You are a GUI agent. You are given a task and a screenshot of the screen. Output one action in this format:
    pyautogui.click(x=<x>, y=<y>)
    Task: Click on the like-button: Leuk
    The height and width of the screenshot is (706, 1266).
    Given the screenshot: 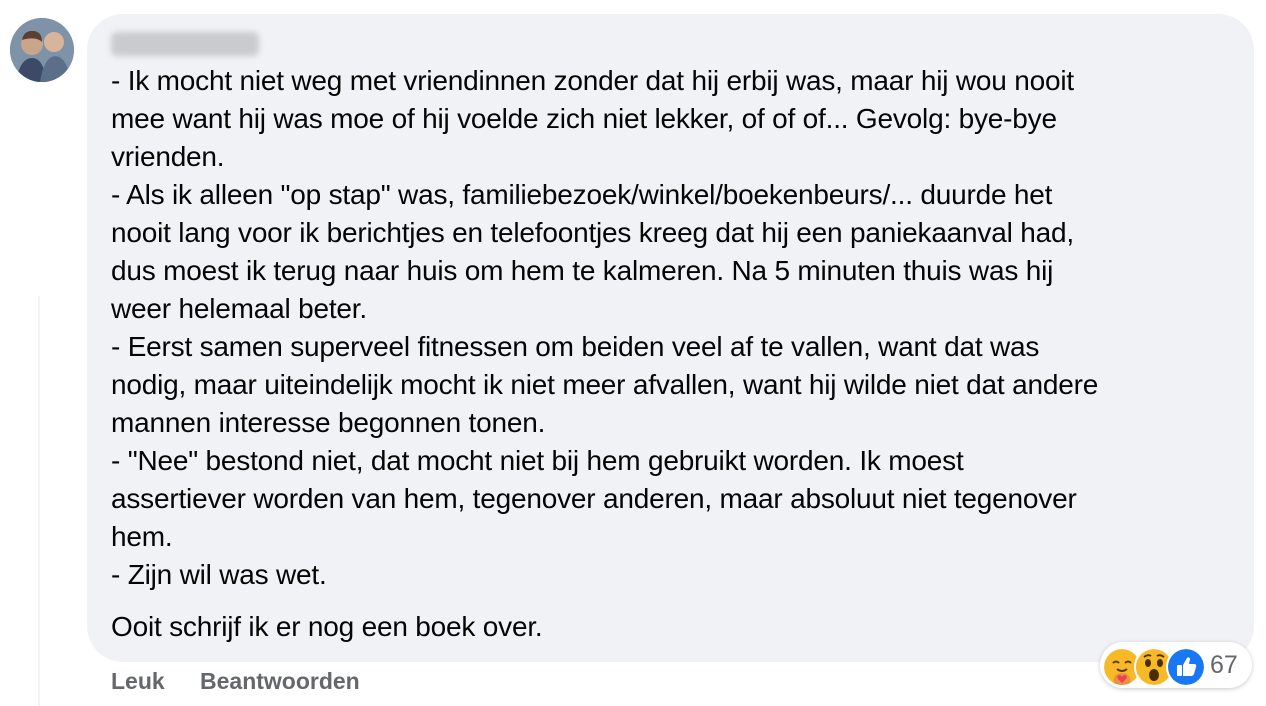 What is the action you would take?
    pyautogui.click(x=138, y=681)
    